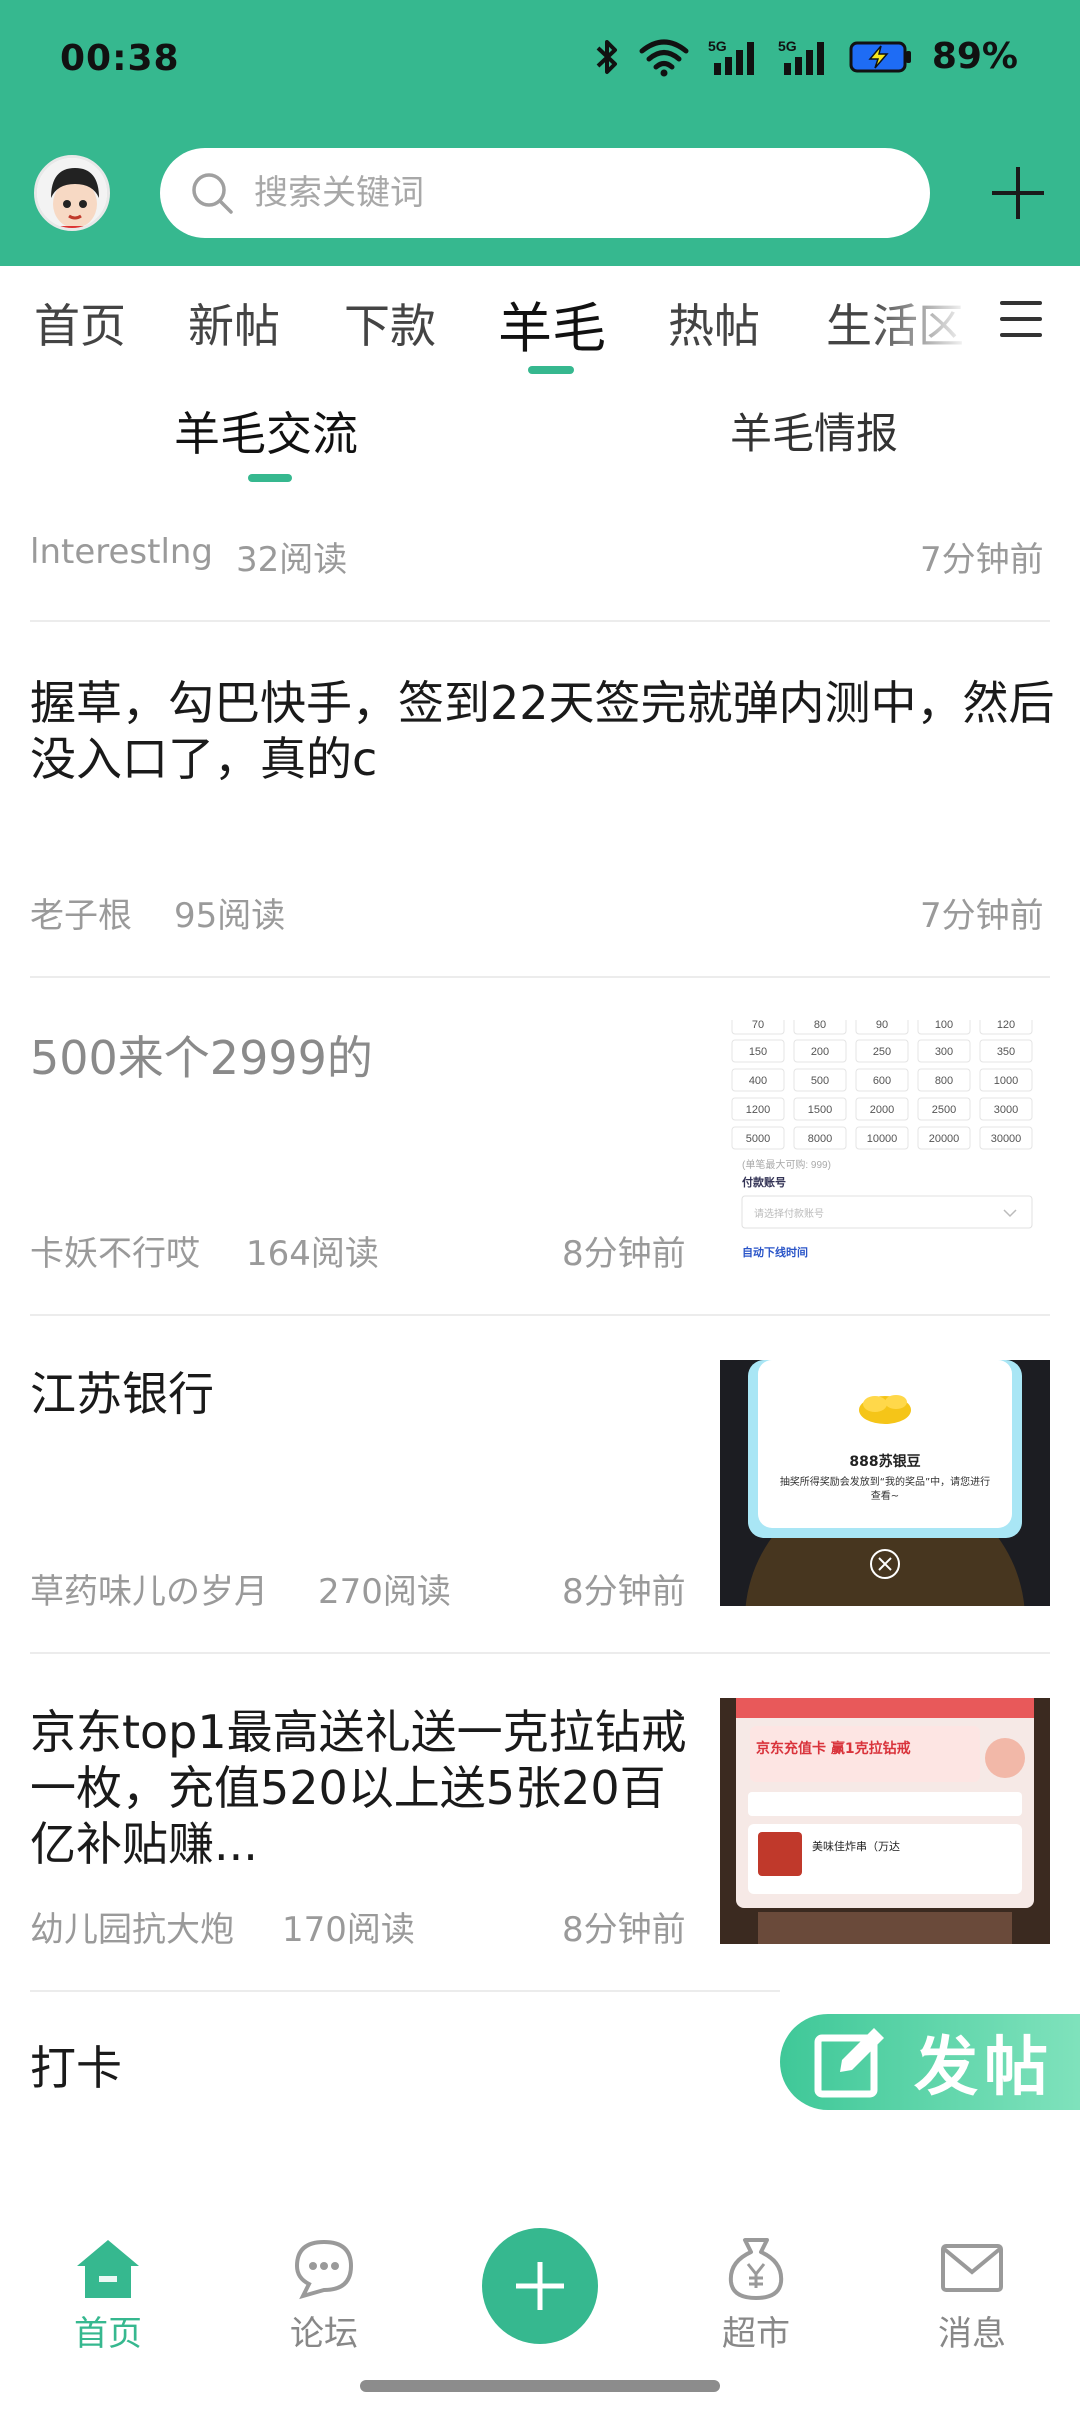  What do you see at coordinates (540, 63) in the screenshot?
I see `status-bar: 00:38 5G 5G 89%` at bounding box center [540, 63].